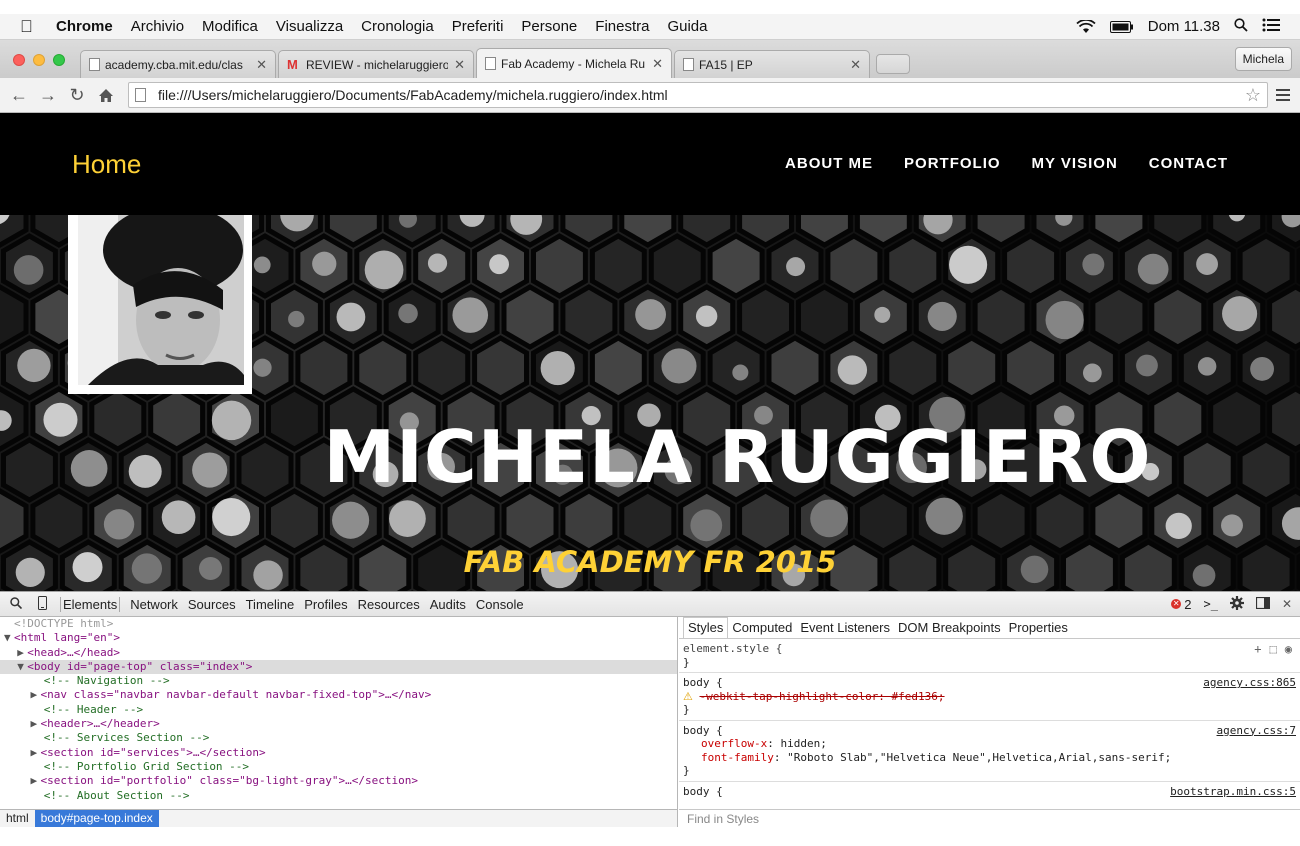  What do you see at coordinates (1181, 604) in the screenshot?
I see `error-count-badge: ✕ 2` at bounding box center [1181, 604].